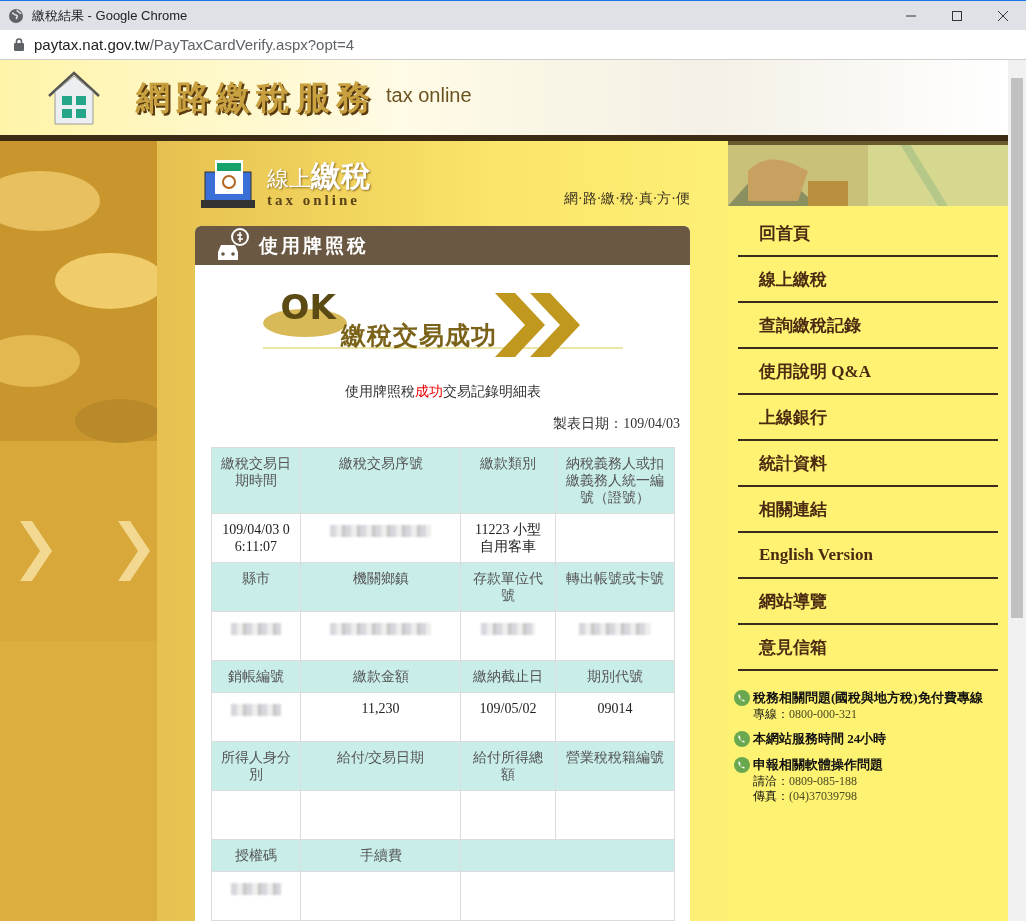  What do you see at coordinates (615, 717) in the screenshot?
I see `table-cell: 09014` at bounding box center [615, 717].